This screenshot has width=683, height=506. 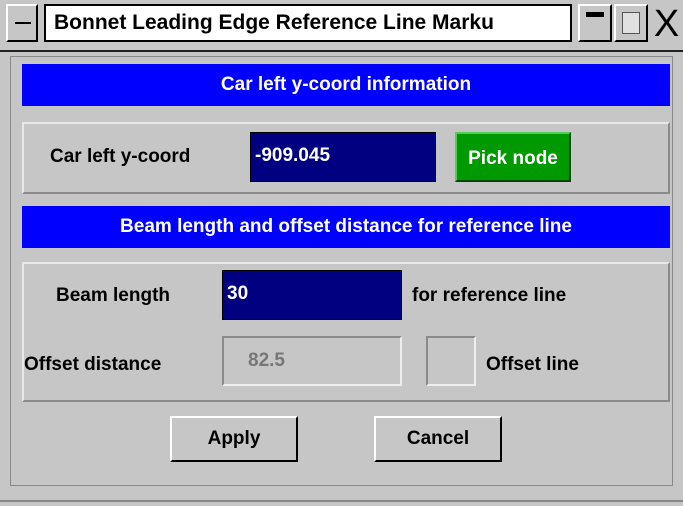 What do you see at coordinates (312, 295) in the screenshot?
I see `beam-length-input: 30` at bounding box center [312, 295].